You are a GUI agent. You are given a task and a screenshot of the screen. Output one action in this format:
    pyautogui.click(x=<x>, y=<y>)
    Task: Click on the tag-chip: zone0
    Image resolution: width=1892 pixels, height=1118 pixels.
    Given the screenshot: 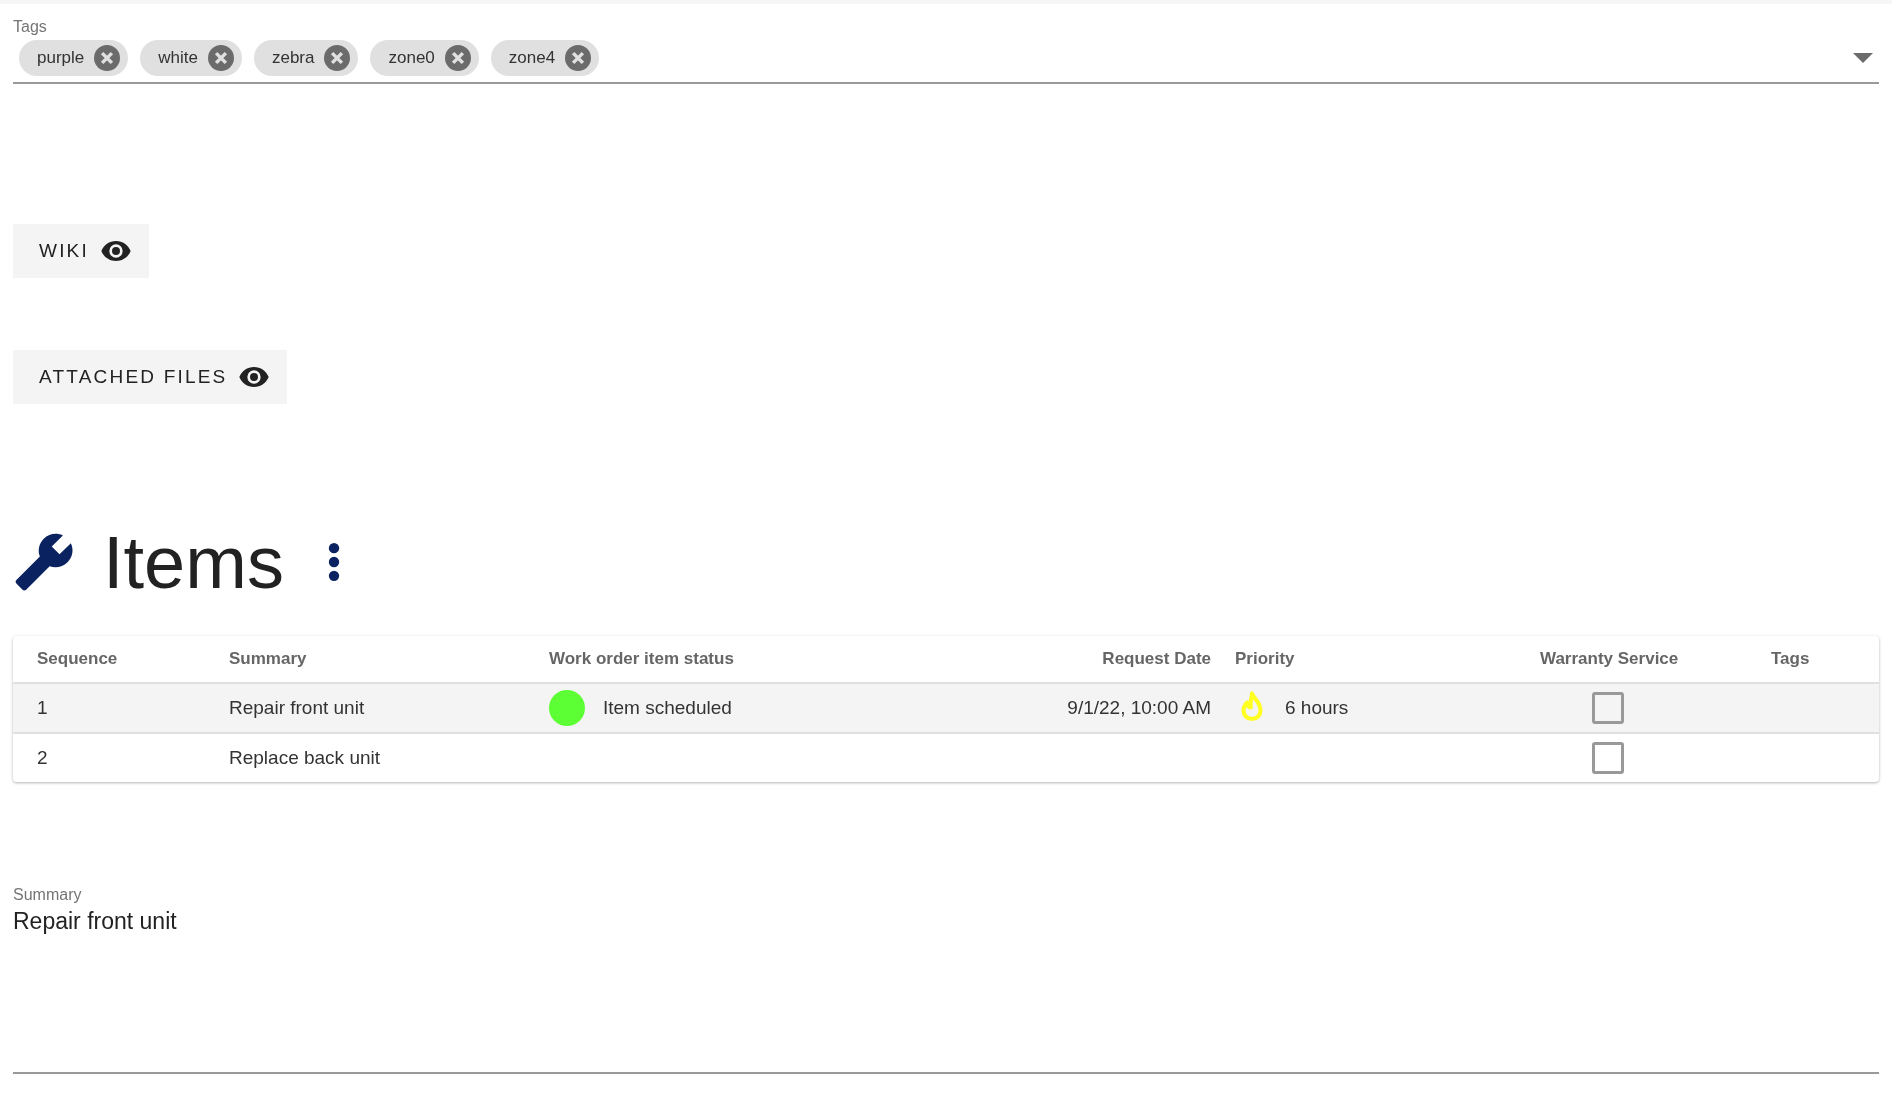 What is the action you would take?
    pyautogui.click(x=424, y=58)
    